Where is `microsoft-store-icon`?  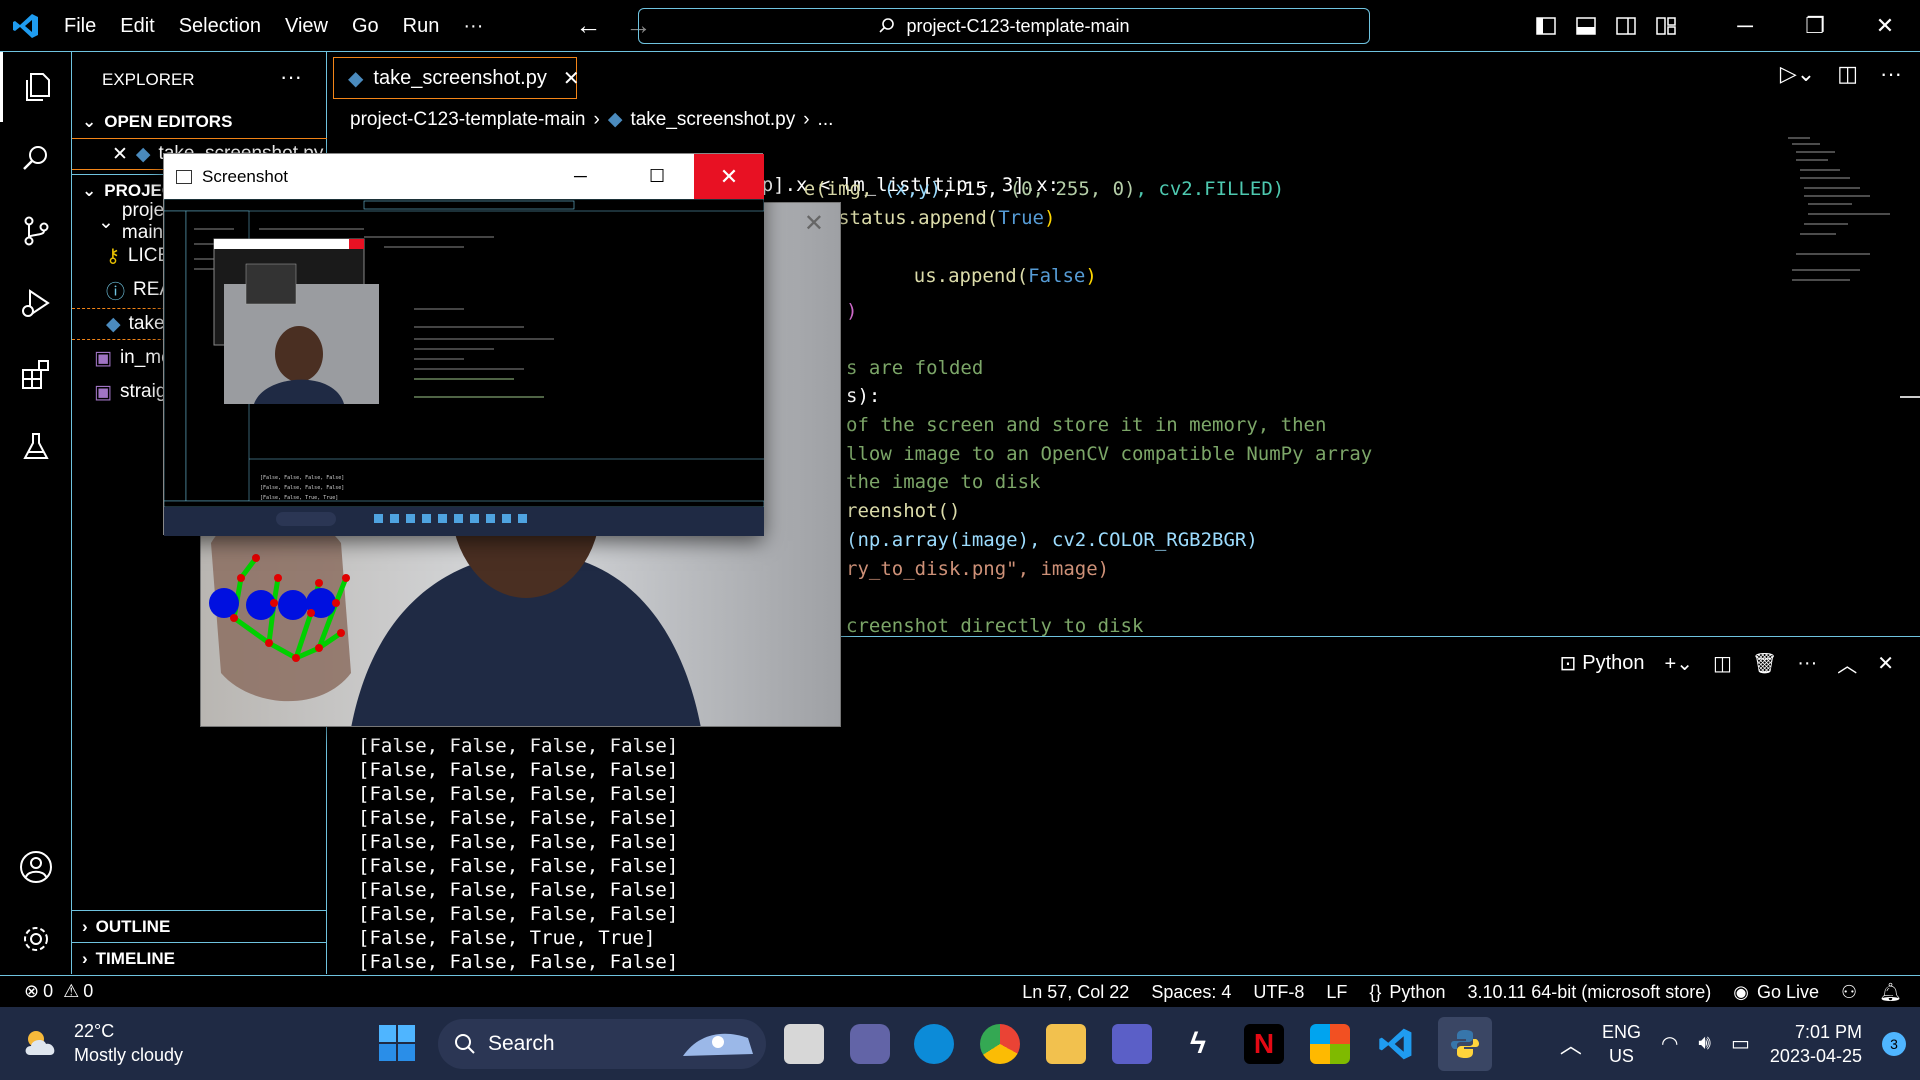
microsoft-store-icon is located at coordinates (1330, 1044).